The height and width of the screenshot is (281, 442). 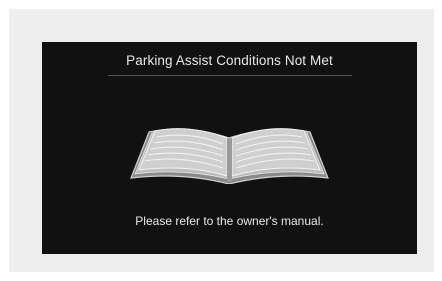 I want to click on title-divider, so click(x=230, y=75).